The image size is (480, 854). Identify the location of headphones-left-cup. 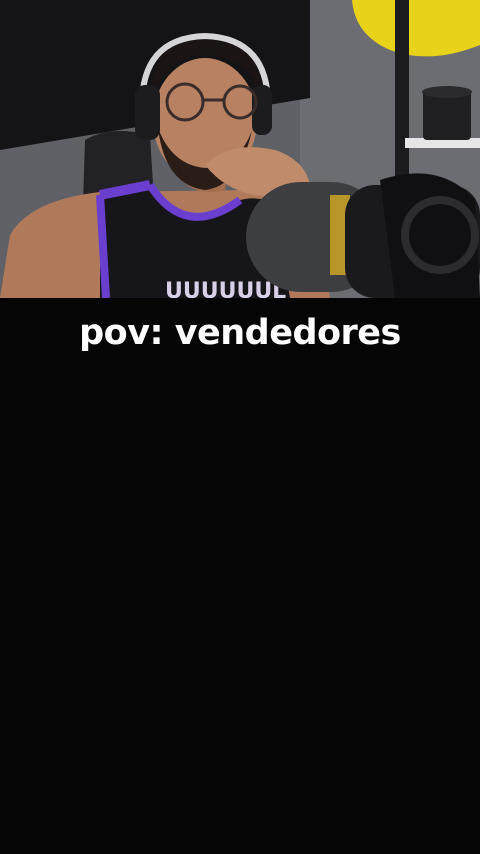
(147, 112).